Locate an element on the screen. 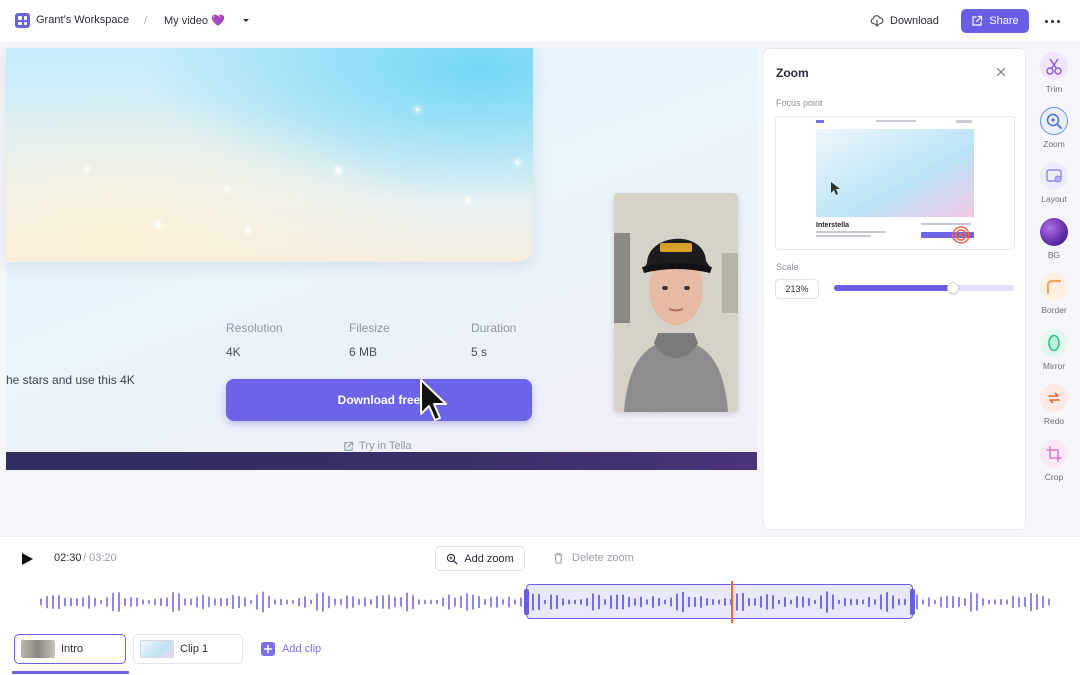 This screenshot has height=675, width=1080. workspace-name: Grant’s Workspace is located at coordinates (82, 20).